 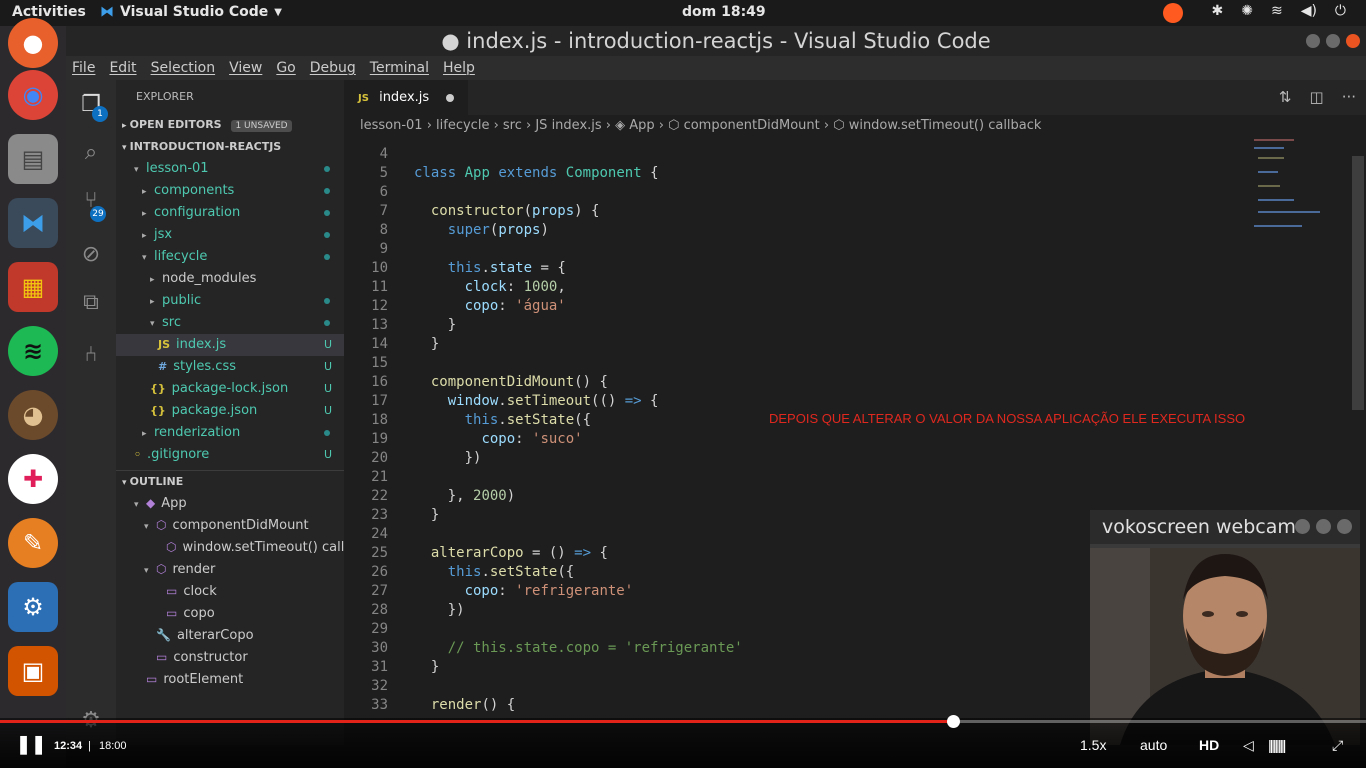 I want to click on presentation-icon: ▦, so click(x=33, y=287).